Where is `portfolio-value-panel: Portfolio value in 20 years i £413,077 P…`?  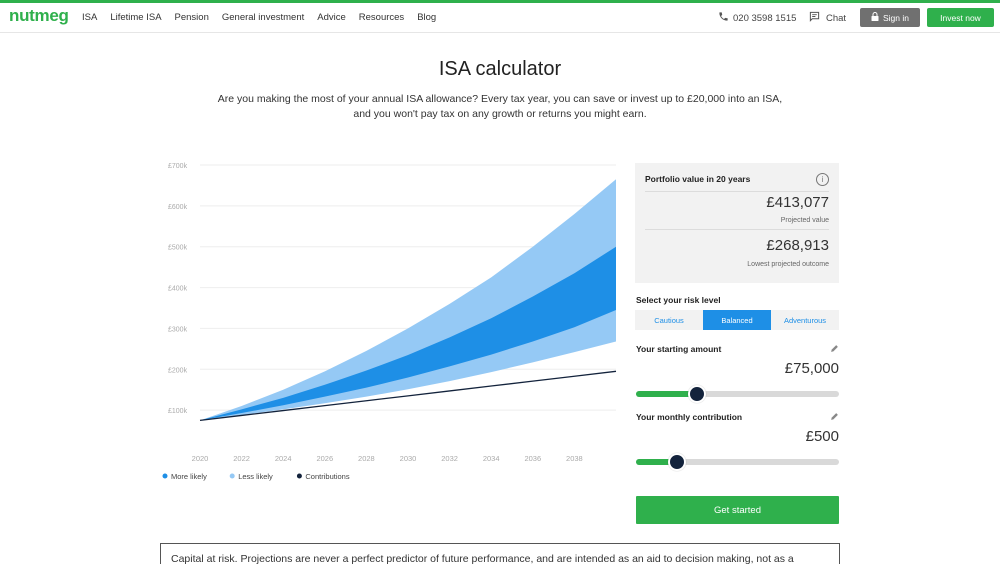
portfolio-value-panel: Portfolio value in 20 years i £413,077 P… is located at coordinates (737, 223).